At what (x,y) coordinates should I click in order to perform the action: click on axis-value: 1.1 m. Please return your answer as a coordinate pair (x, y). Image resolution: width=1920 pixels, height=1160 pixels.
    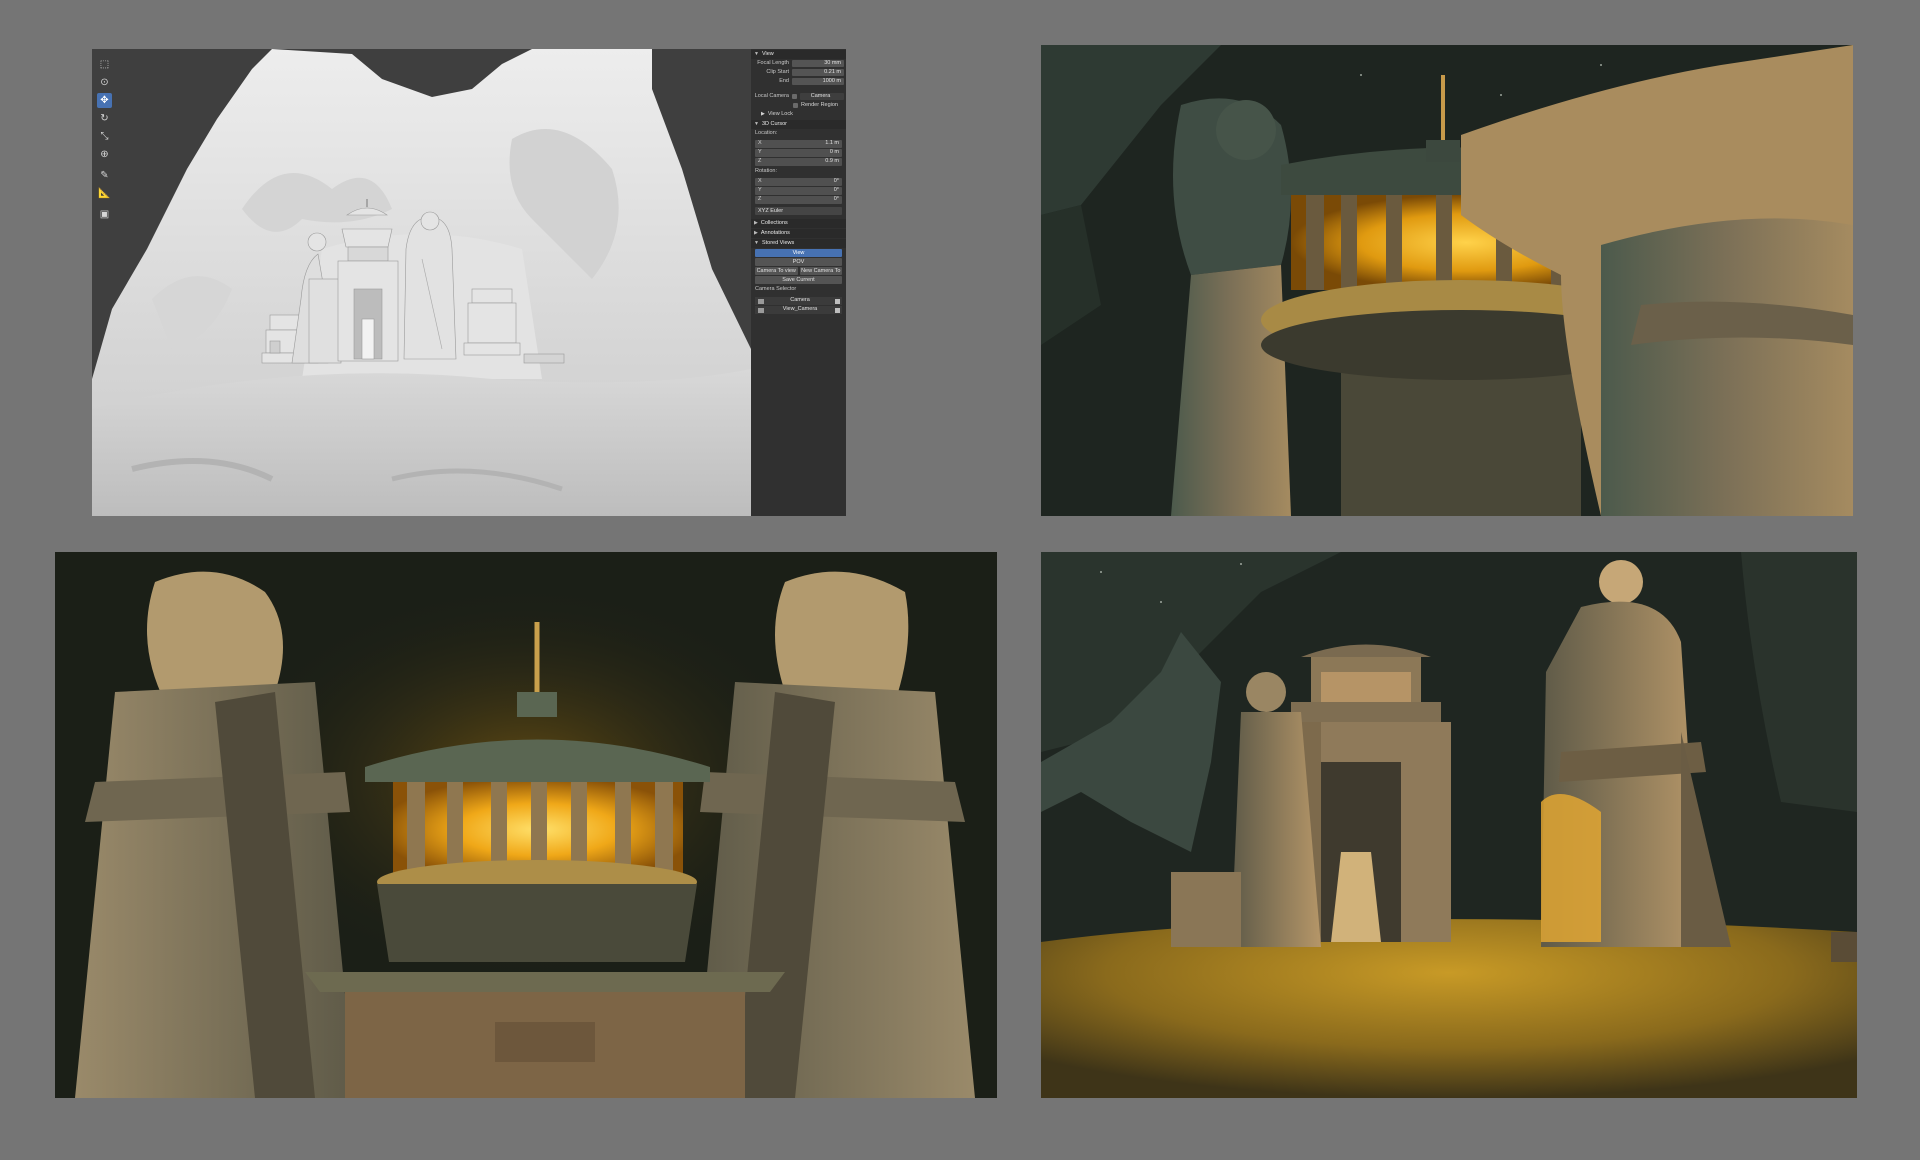
    Looking at the image, I should click on (805, 144).